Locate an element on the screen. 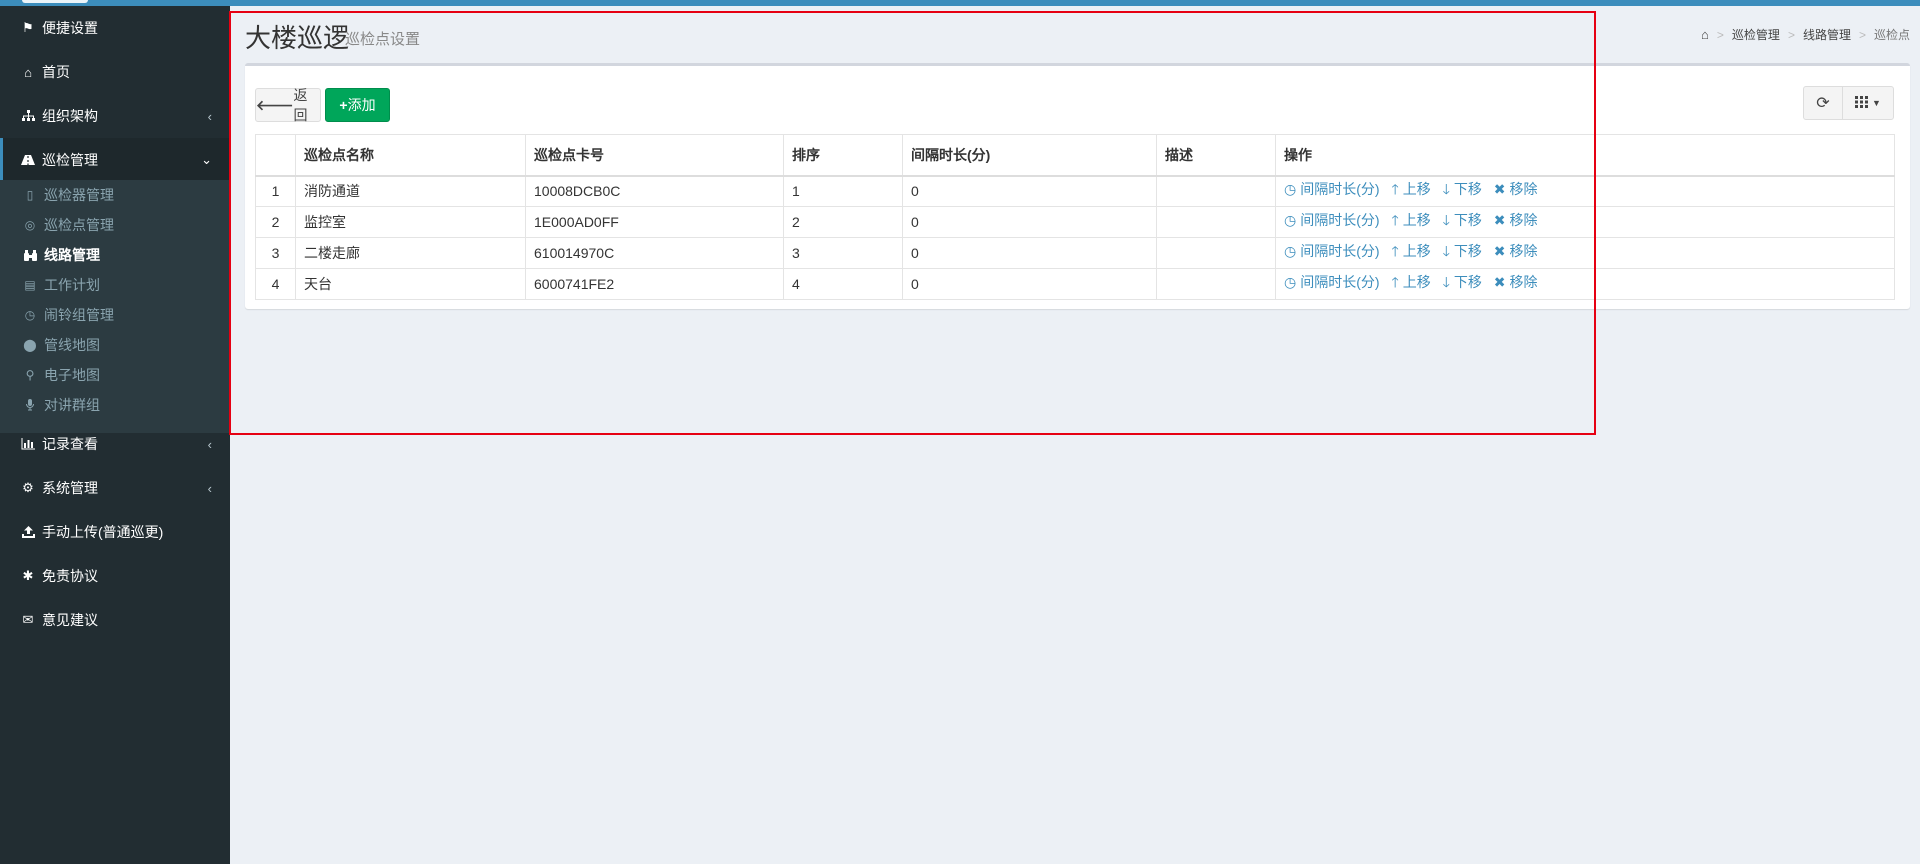  submenu-item-label: 管线地图 is located at coordinates (72, 345).